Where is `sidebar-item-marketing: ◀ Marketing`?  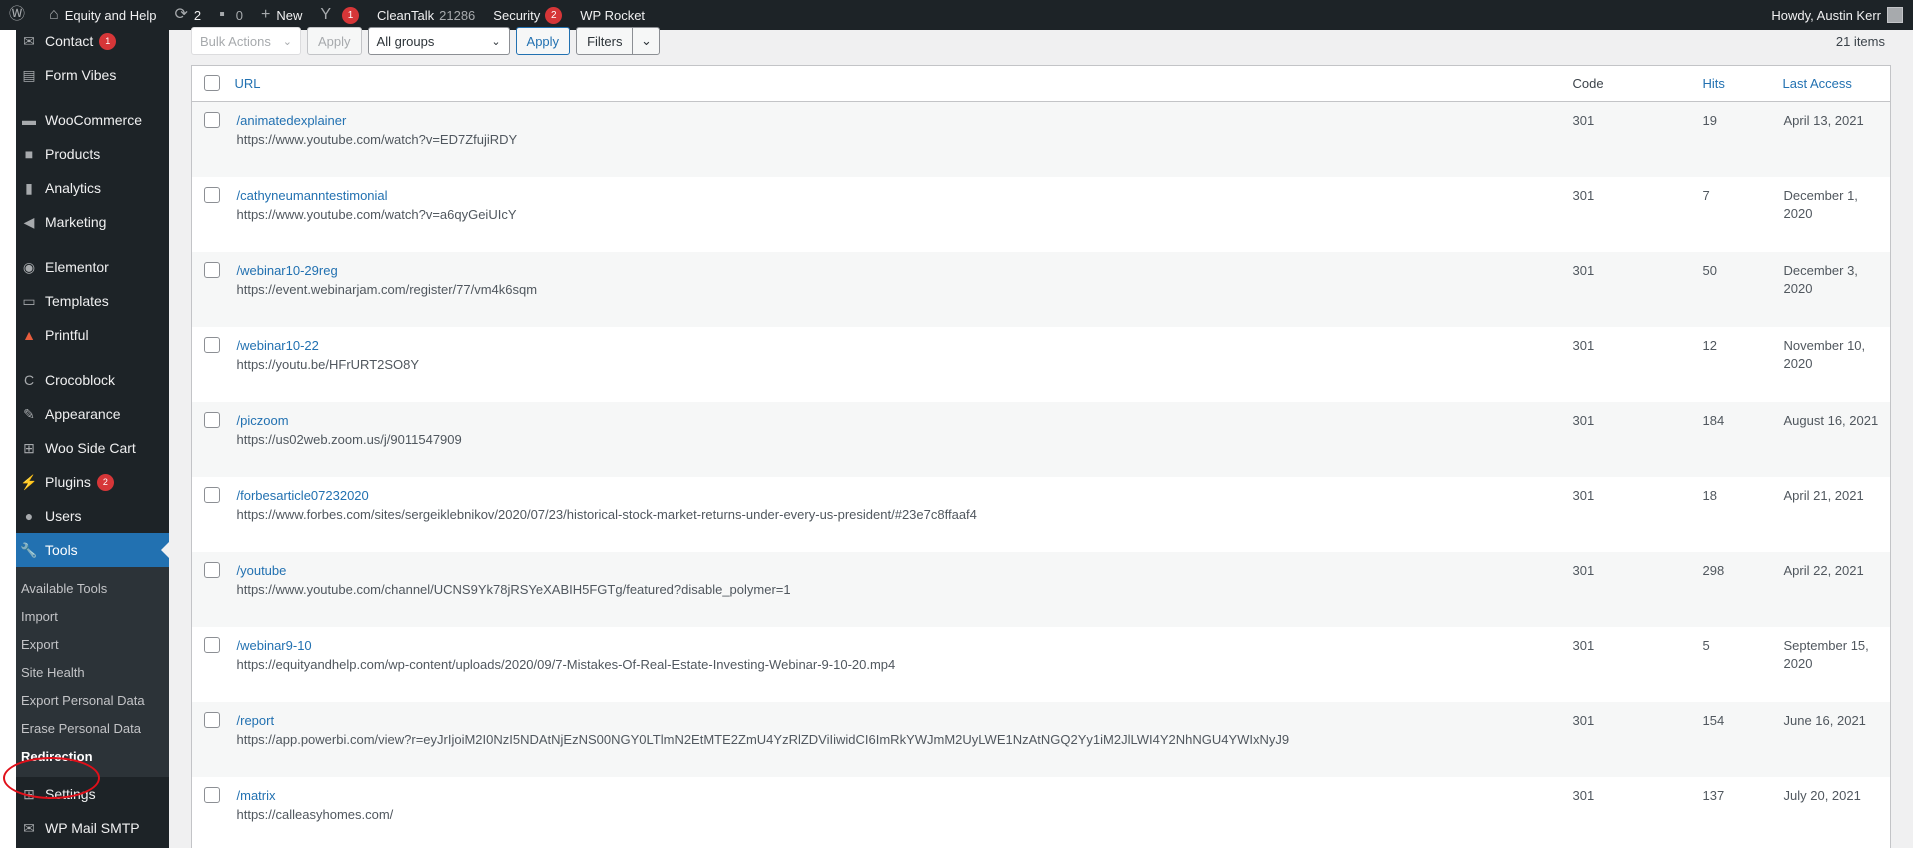 sidebar-item-marketing: ◀ Marketing is located at coordinates (92, 222).